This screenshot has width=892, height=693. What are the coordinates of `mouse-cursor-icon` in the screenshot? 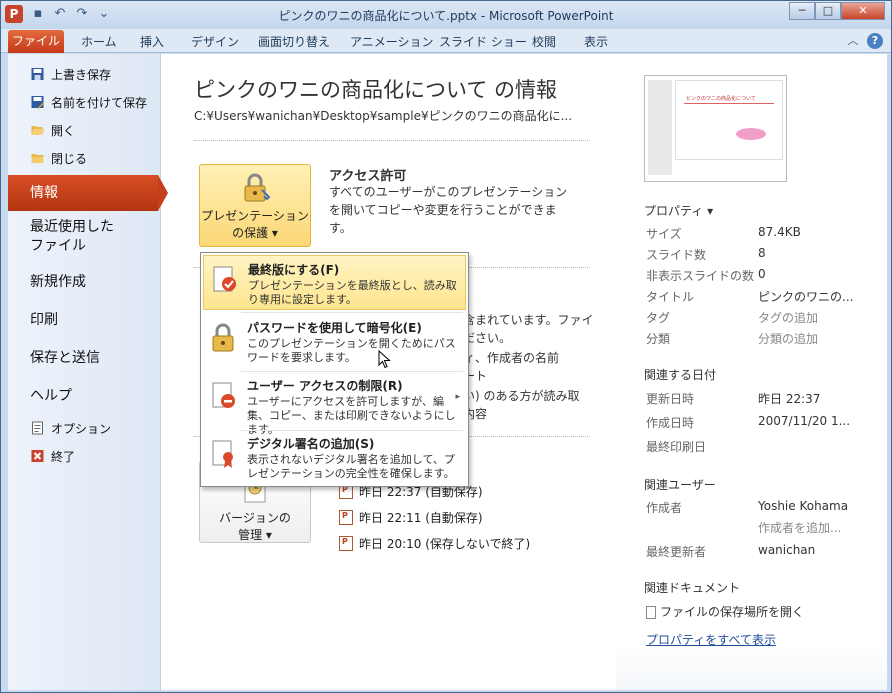 It's located at (384, 359).